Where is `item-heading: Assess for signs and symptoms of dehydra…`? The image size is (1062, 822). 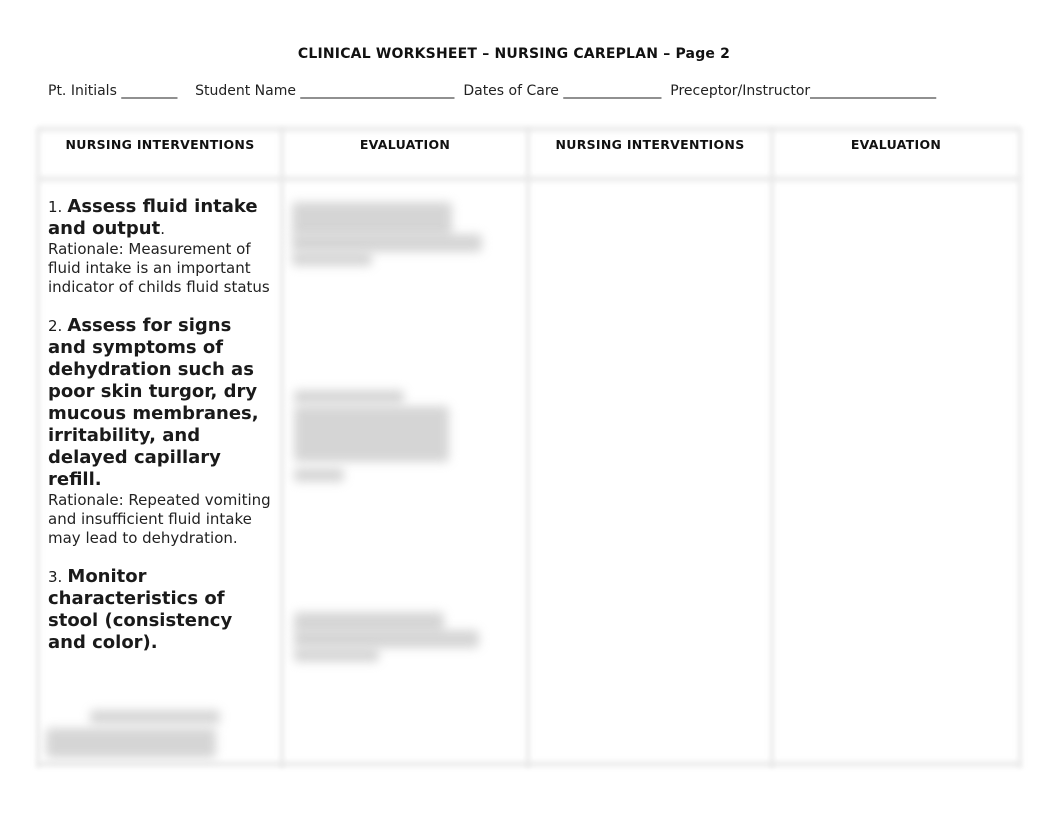
item-heading: Assess for signs and symptoms of dehydra… is located at coordinates (153, 402).